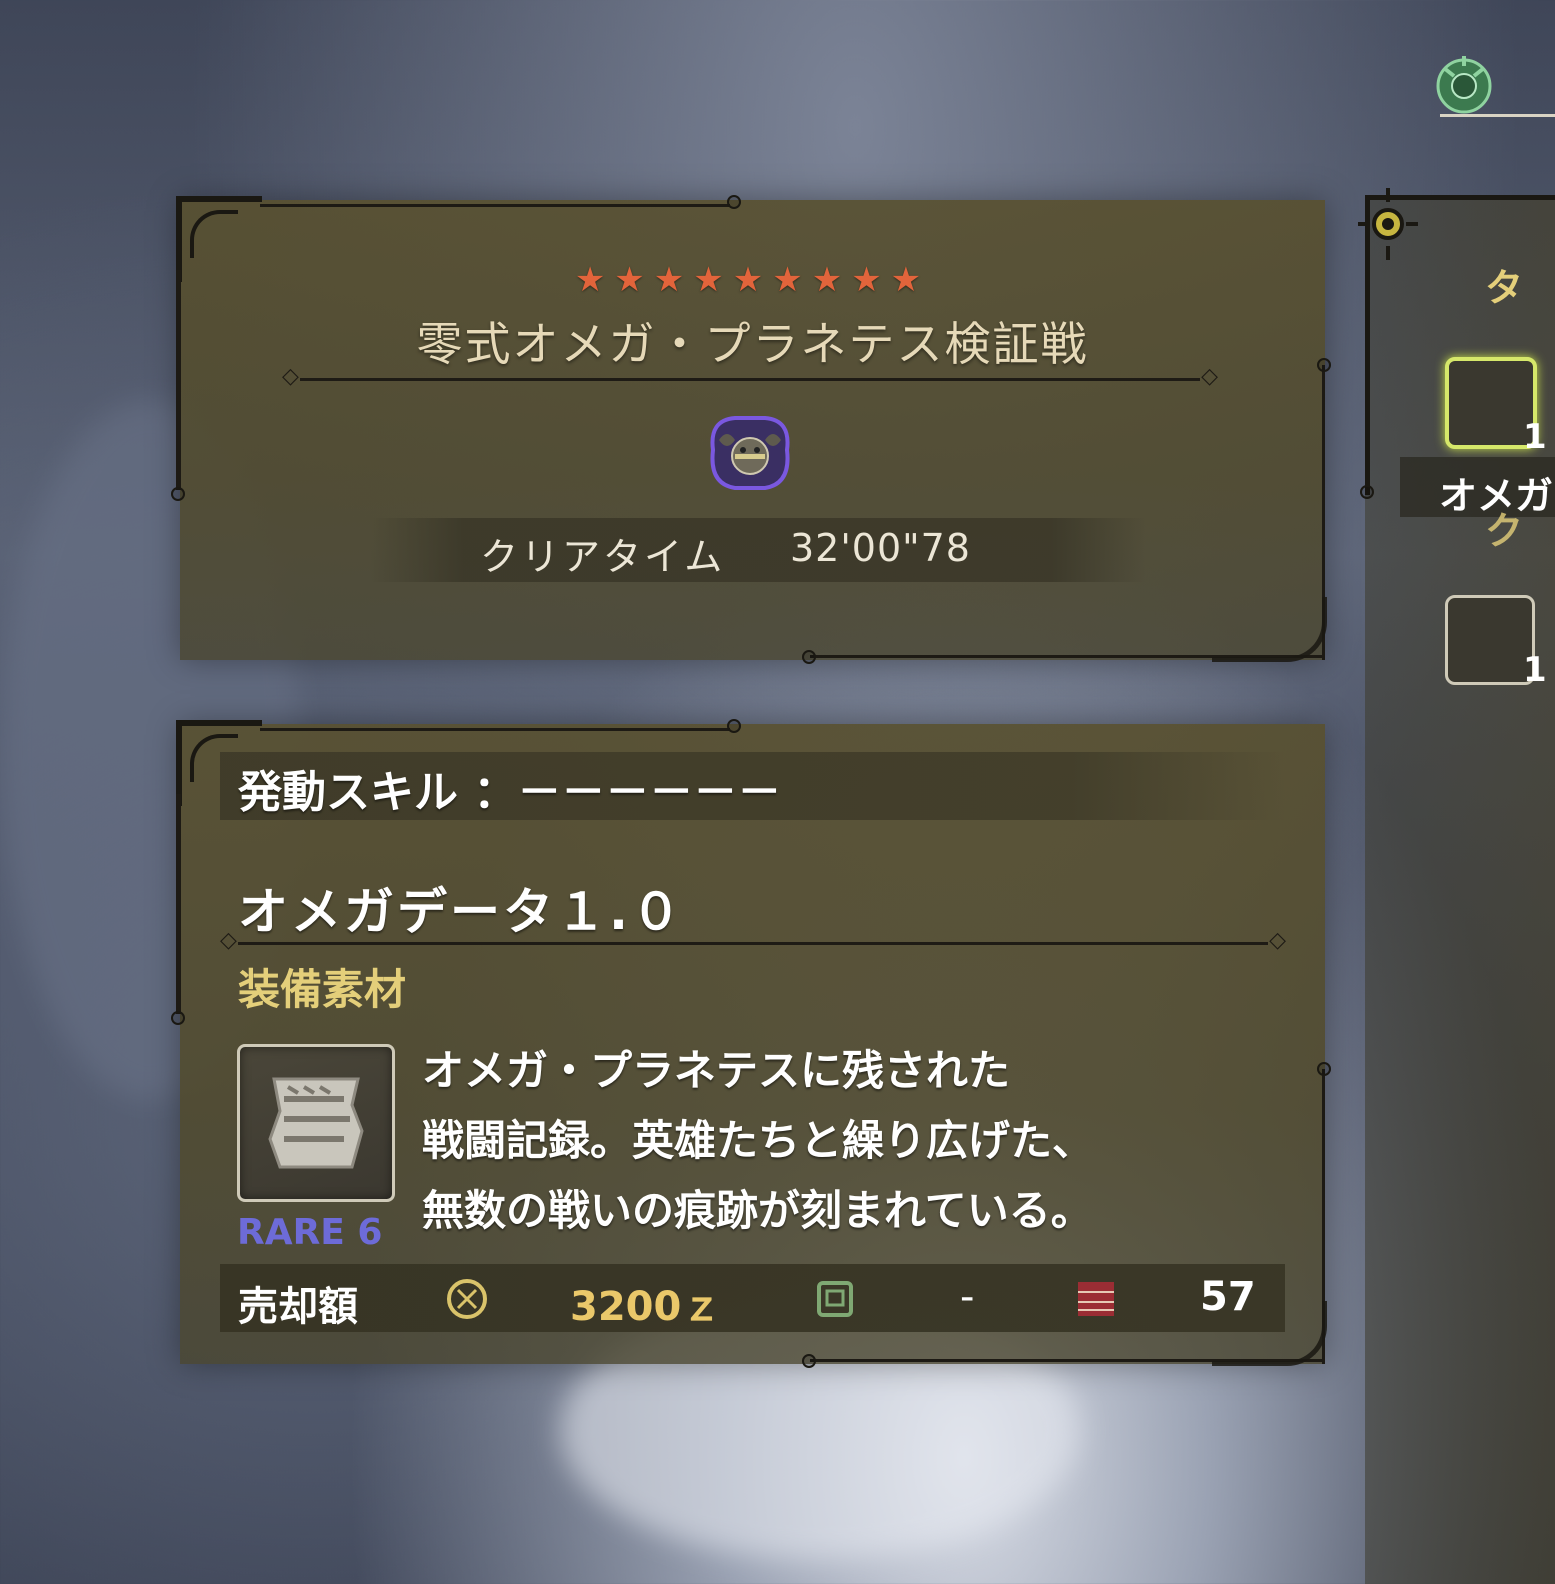 The width and height of the screenshot is (1555, 1584). I want to click on clear-time-value: 32'00"78, so click(880, 548).